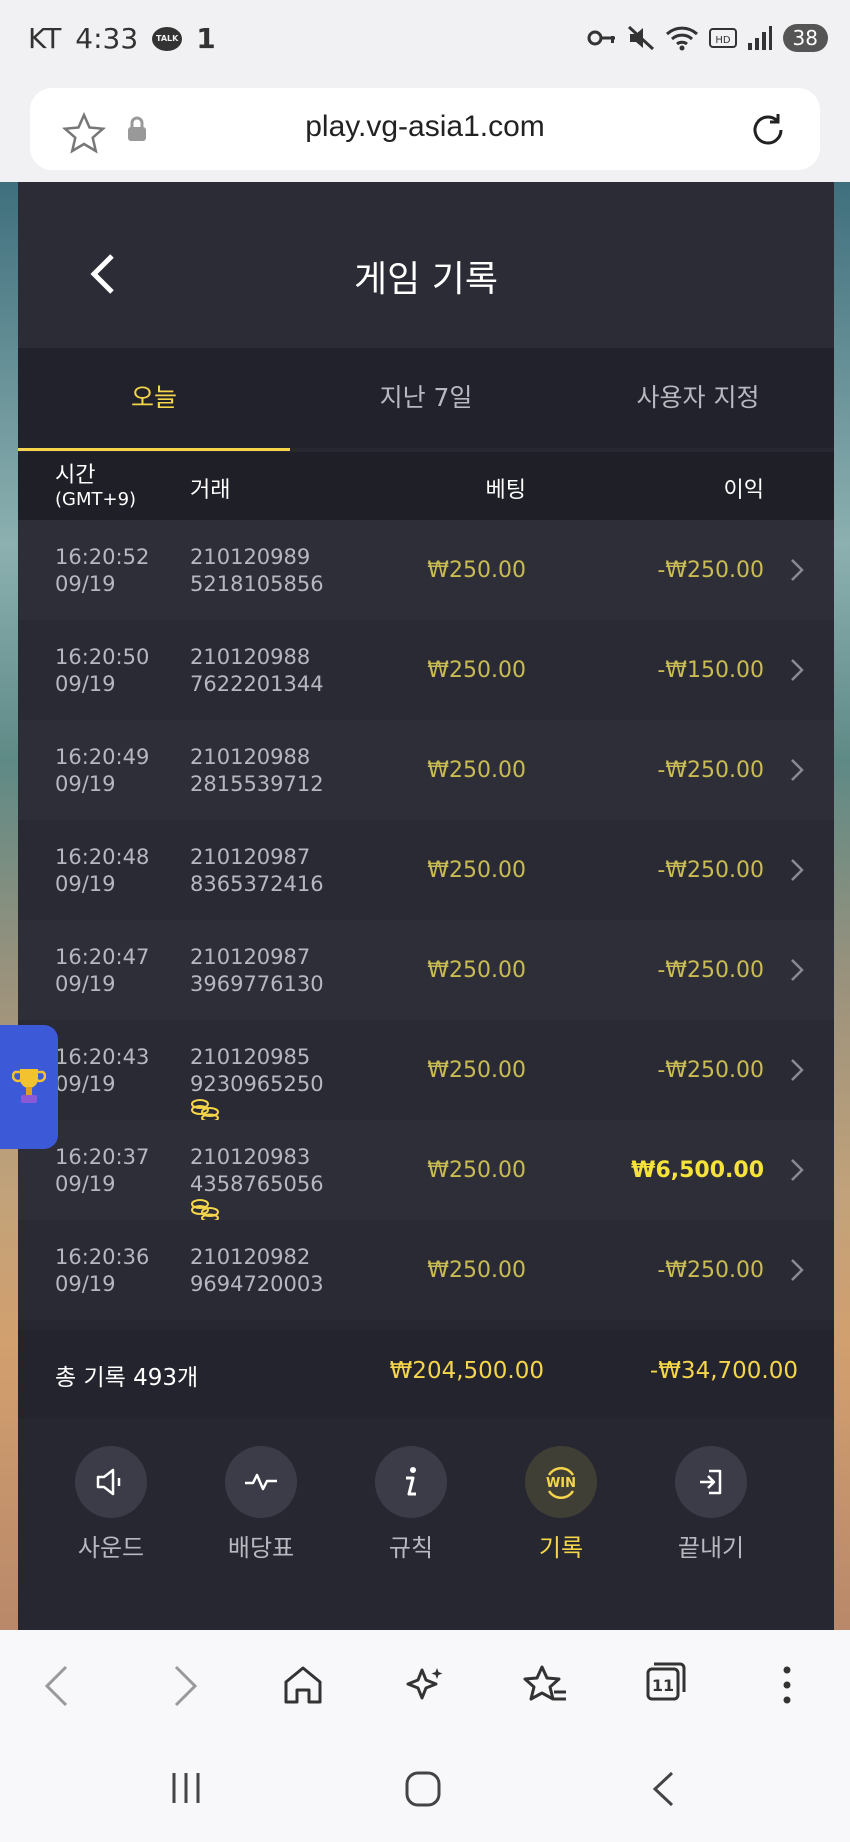  Describe the element at coordinates (102, 971) in the screenshot. I see `row-time: 16:20:47 09/19` at that location.